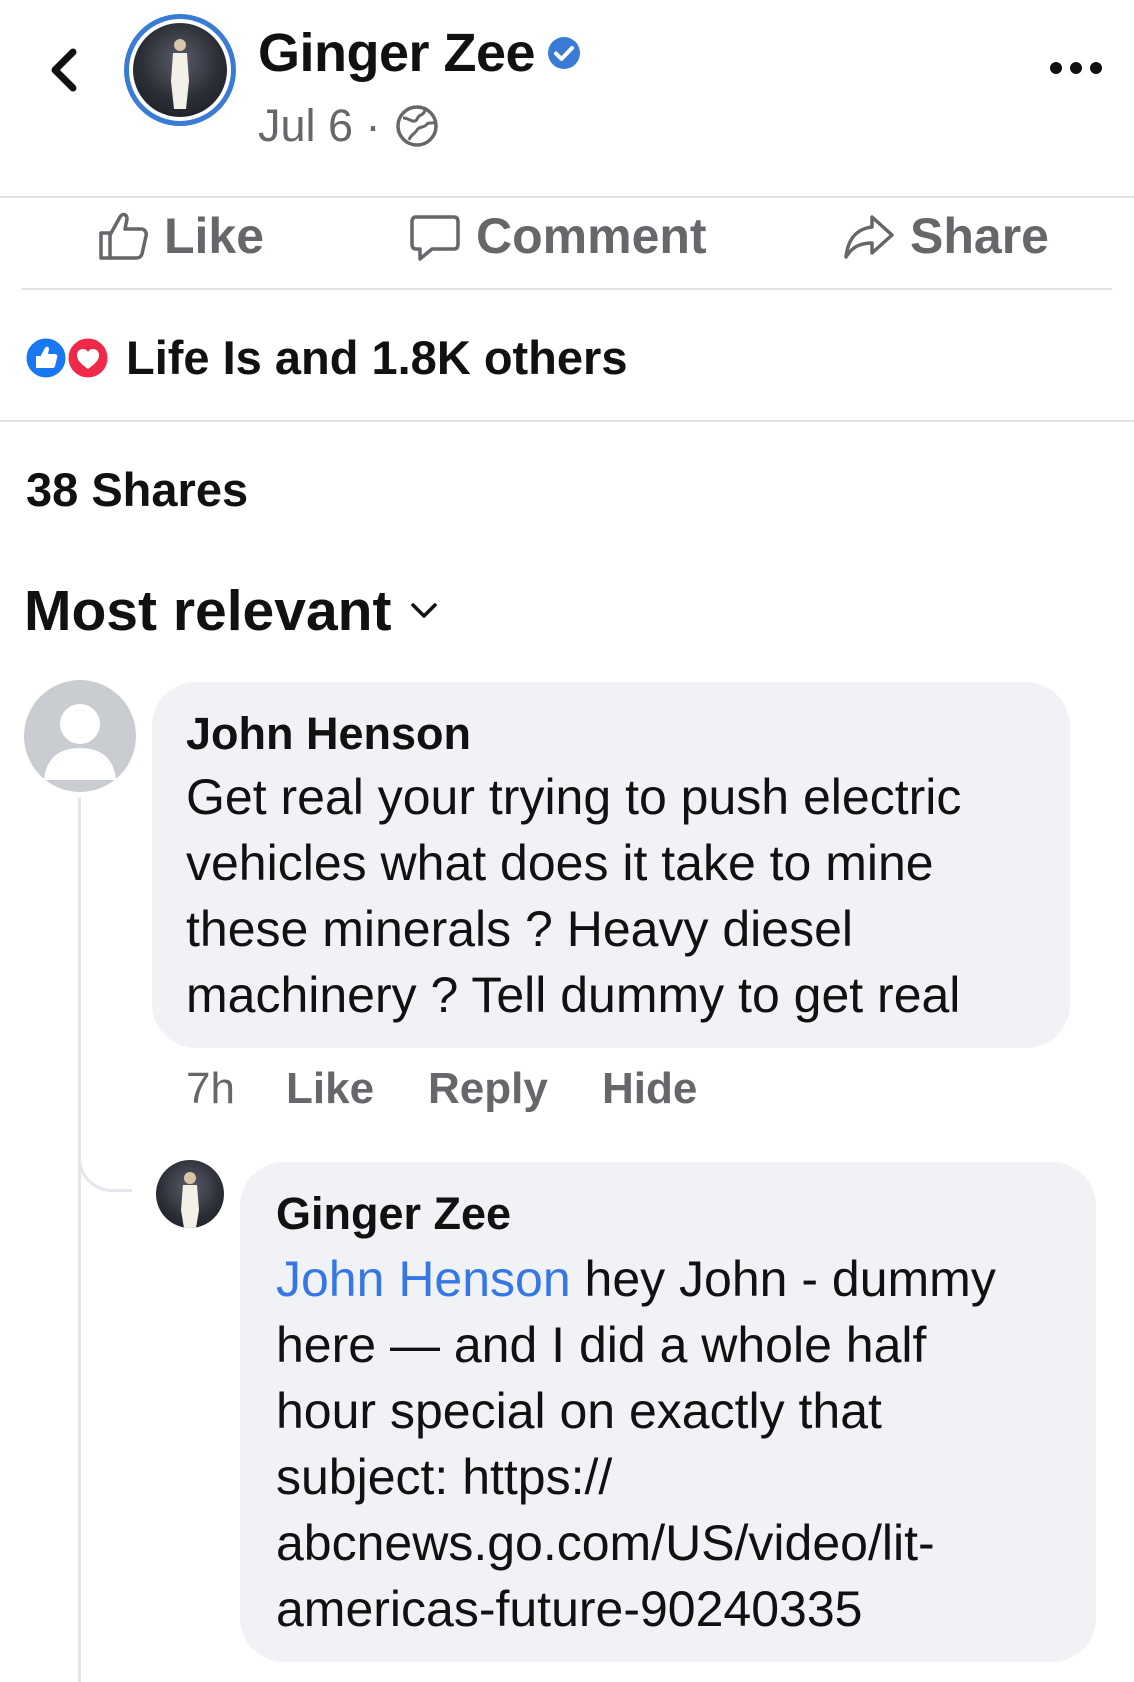 The image size is (1134, 1682). Describe the element at coordinates (444, 1477) in the screenshot. I see `reply-text-line: subject: https://` at that location.